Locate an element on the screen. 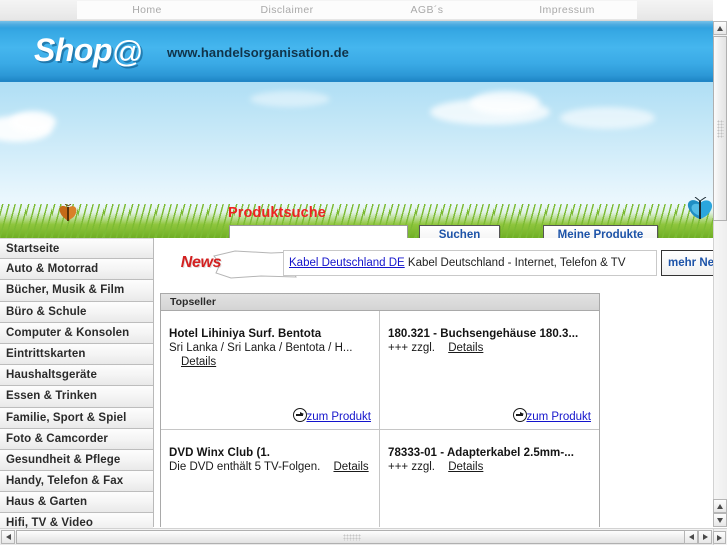  shop-logo: Shop@ is located at coordinates (88, 51).